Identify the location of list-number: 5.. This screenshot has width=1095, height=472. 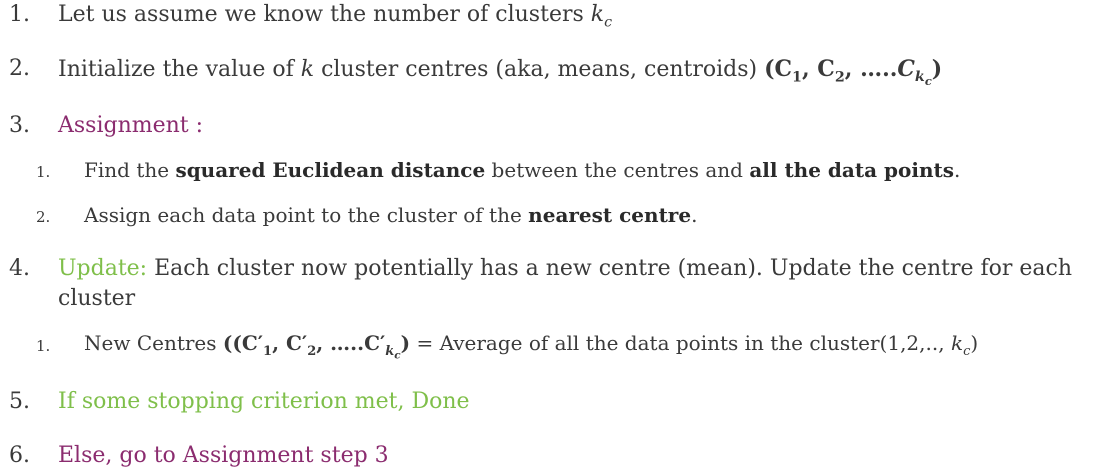
(19, 401).